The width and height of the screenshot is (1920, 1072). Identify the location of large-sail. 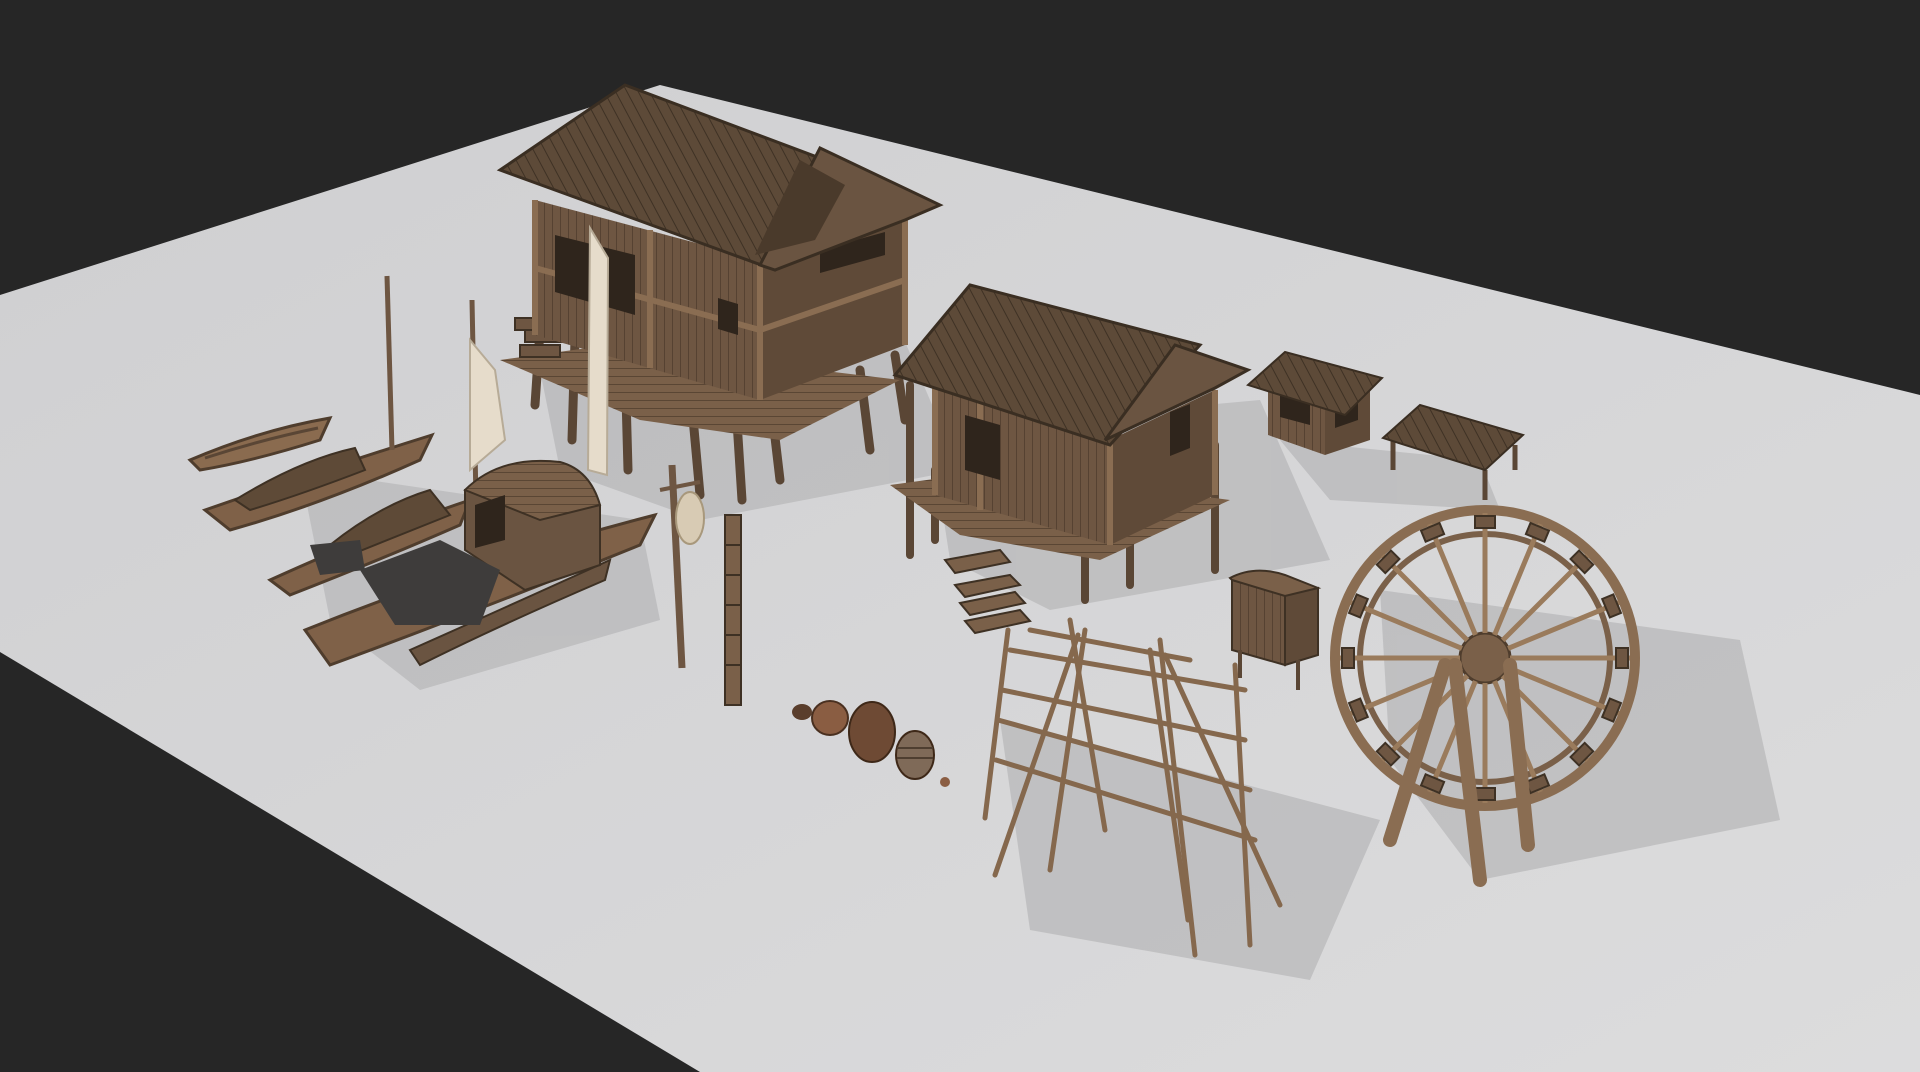
(598, 350).